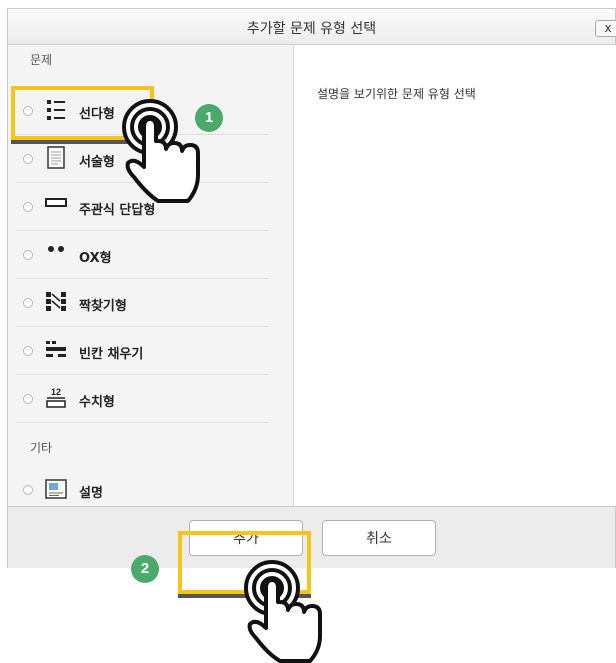 The height and width of the screenshot is (663, 616). Describe the element at coordinates (396, 94) in the screenshot. I see `description-text: 설명을 보기위한 문제 유형 선택` at that location.